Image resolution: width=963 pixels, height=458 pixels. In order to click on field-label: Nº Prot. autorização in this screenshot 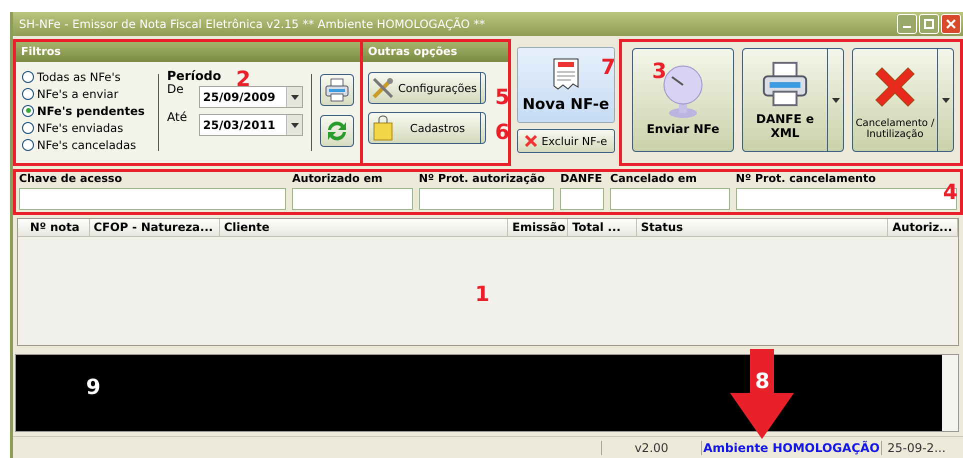, I will do `click(482, 179)`.